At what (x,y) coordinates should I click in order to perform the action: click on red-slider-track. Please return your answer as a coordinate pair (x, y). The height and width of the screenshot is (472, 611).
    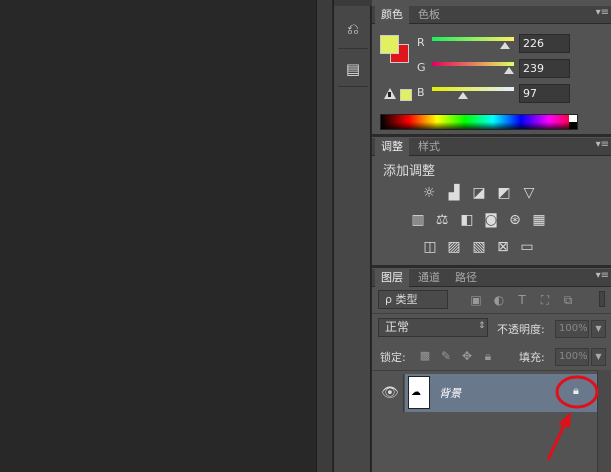
    Looking at the image, I should click on (473, 39).